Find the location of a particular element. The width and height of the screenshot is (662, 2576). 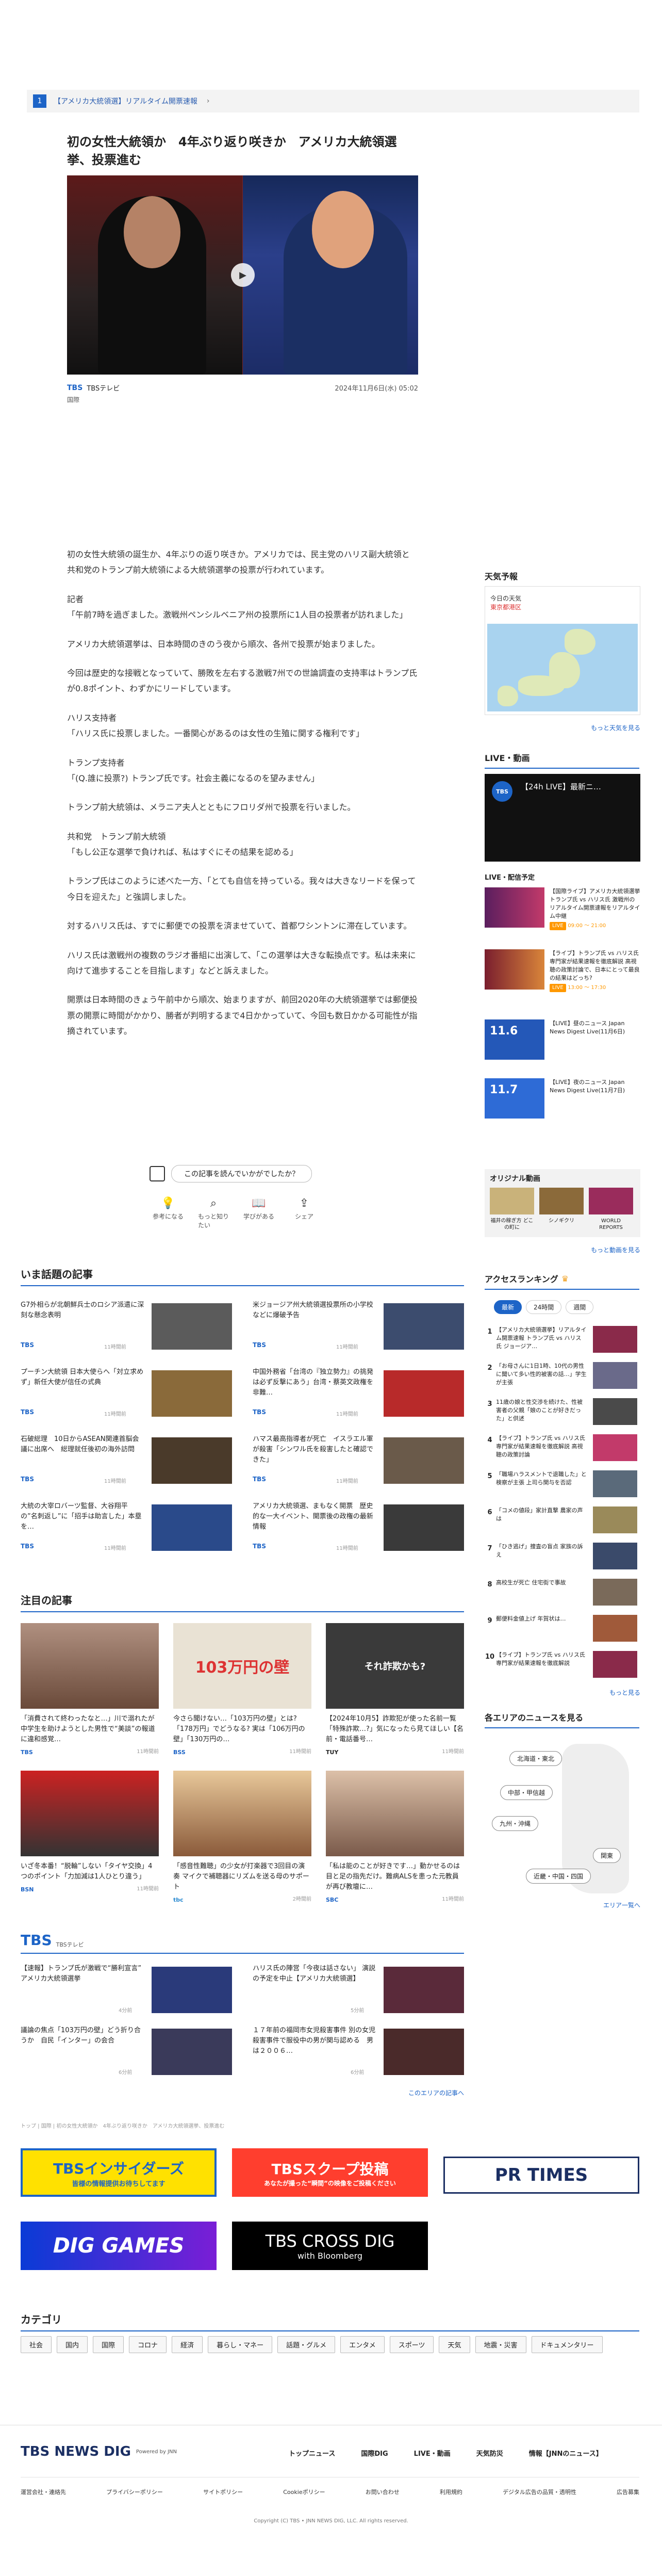

footer-nav-item: トップニュース is located at coordinates (312, 2453).